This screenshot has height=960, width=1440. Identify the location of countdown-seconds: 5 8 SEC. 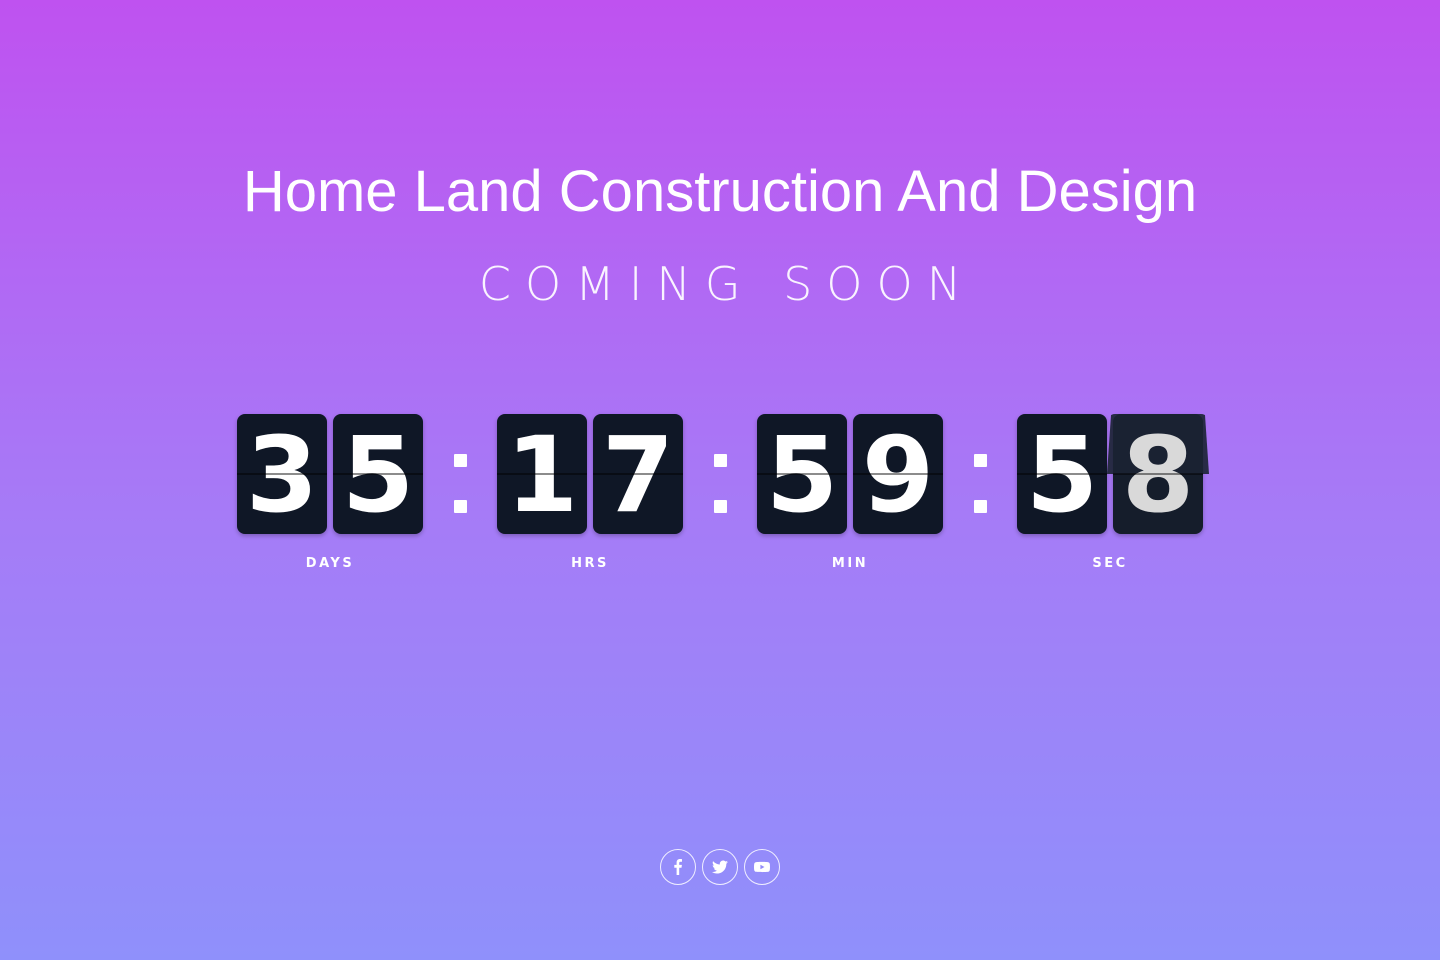
(1113, 494).